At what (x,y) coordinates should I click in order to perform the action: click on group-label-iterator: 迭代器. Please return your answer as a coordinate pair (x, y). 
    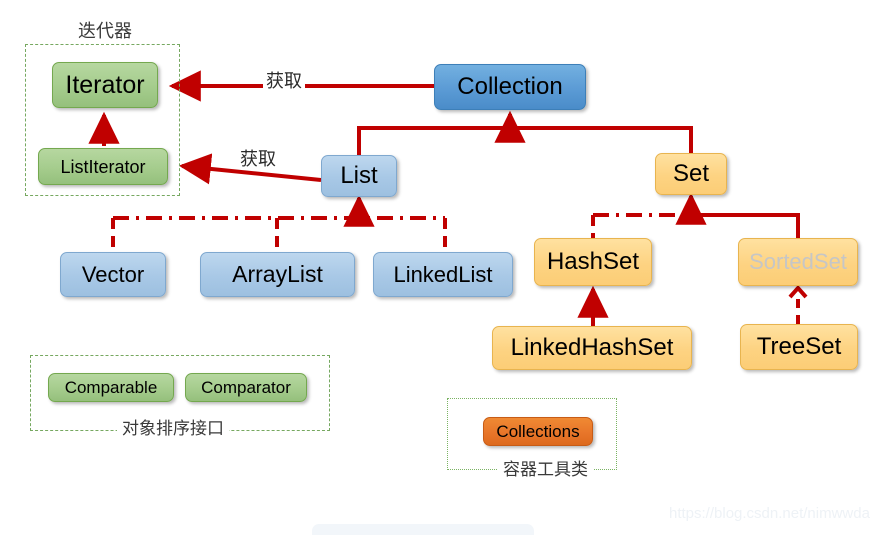
    Looking at the image, I should click on (105, 31).